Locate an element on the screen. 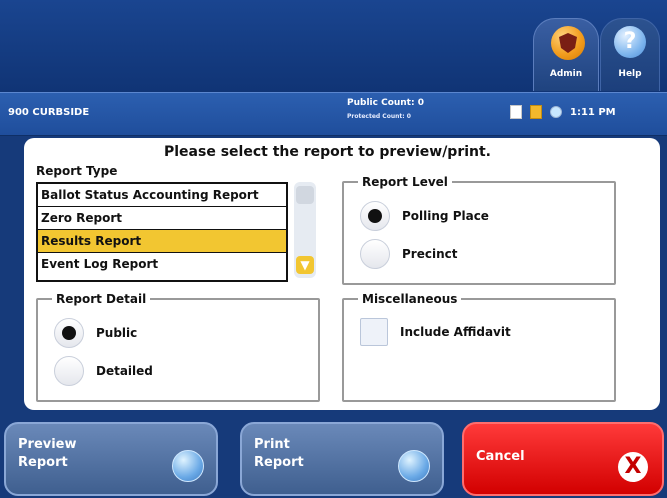 Image resolution: width=667 pixels, height=498 pixels. cancel-button: Cancel X is located at coordinates (563, 459).